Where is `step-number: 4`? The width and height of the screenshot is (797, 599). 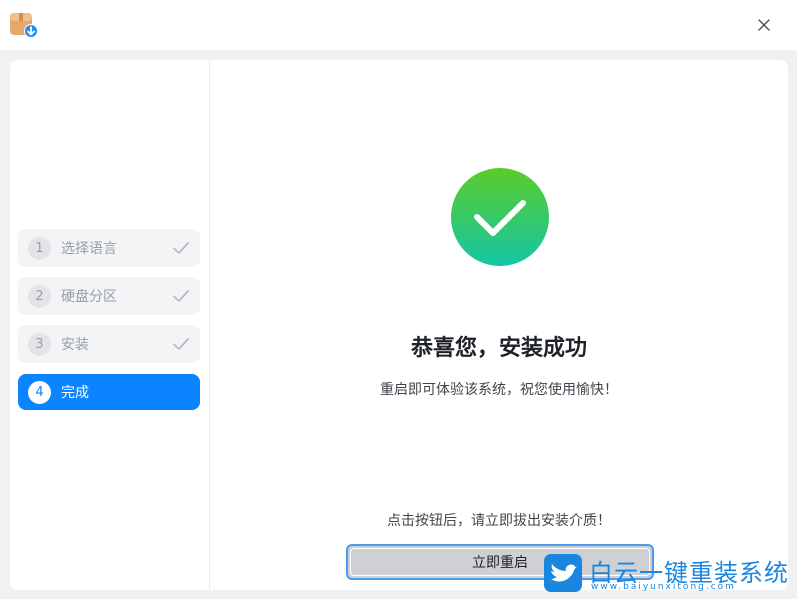 step-number: 4 is located at coordinates (39, 392).